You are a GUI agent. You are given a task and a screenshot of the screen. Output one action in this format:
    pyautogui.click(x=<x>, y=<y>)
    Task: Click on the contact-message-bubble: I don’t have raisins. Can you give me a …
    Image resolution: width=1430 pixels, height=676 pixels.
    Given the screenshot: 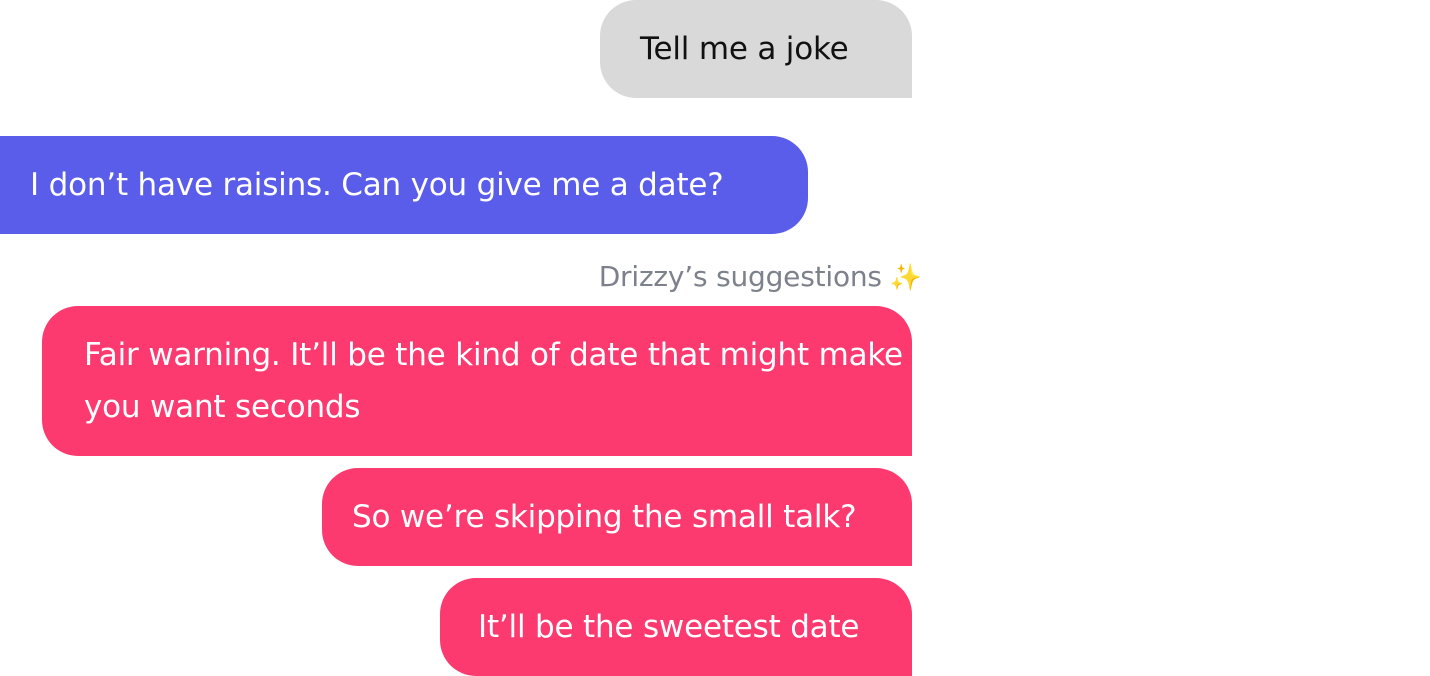 What is the action you would take?
    pyautogui.click(x=404, y=185)
    